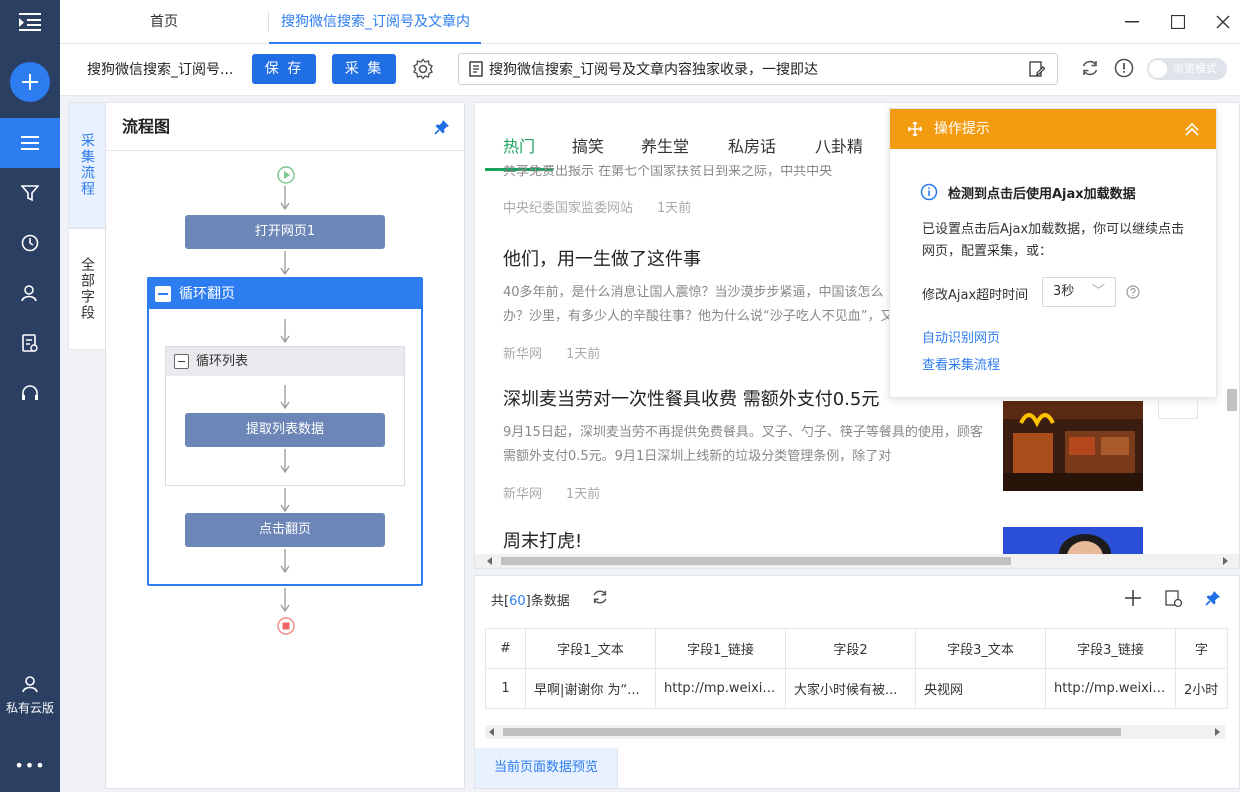  Describe the element at coordinates (375, 22) in the screenshot. I see `tab-task: 搜狗微信搜索_订阅号及文章内` at that location.